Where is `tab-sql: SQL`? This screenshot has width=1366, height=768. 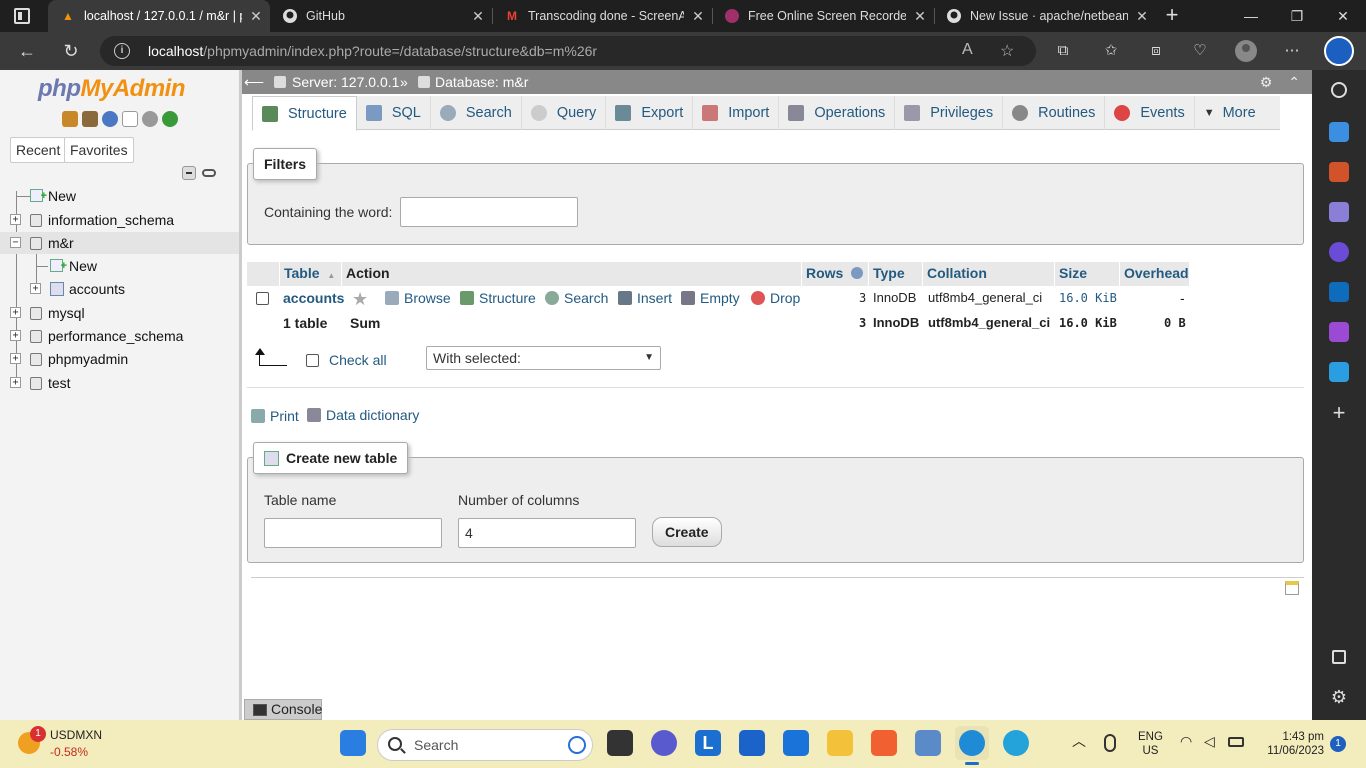 tab-sql: SQL is located at coordinates (394, 113).